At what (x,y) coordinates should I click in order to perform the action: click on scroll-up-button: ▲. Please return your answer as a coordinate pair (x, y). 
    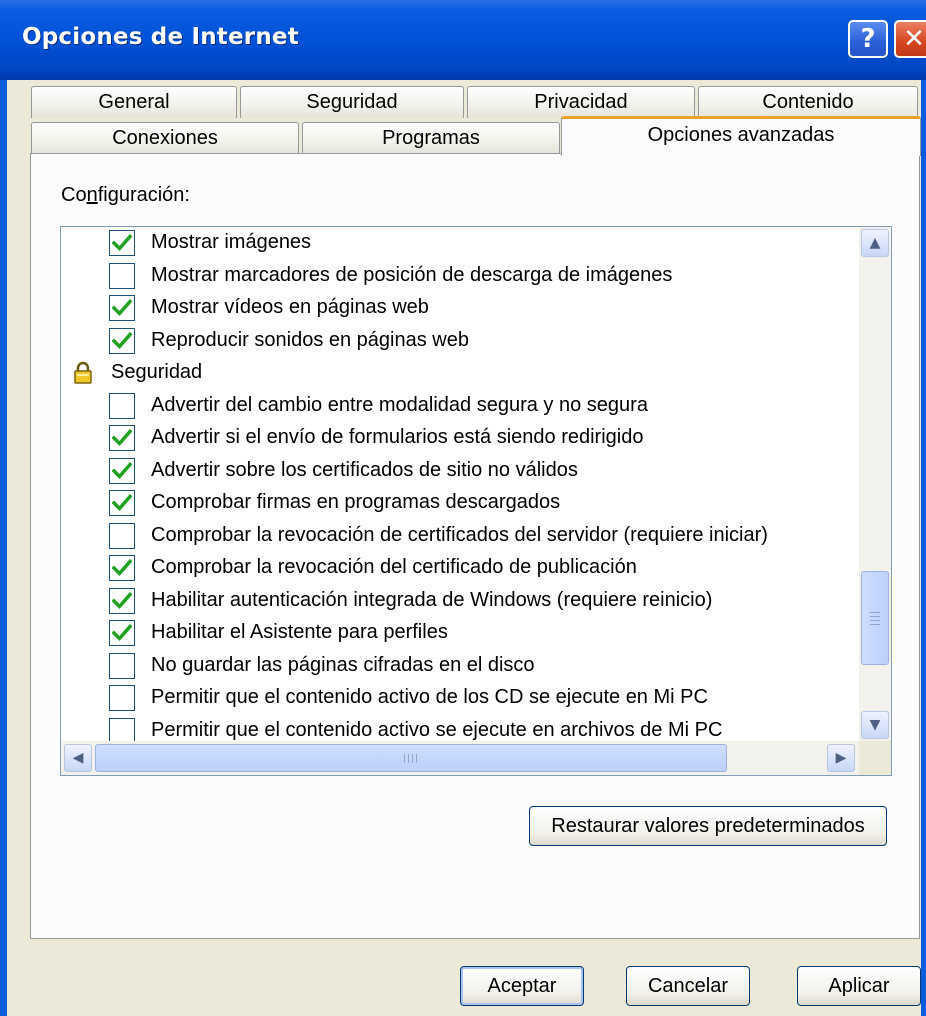
    Looking at the image, I should click on (875, 243).